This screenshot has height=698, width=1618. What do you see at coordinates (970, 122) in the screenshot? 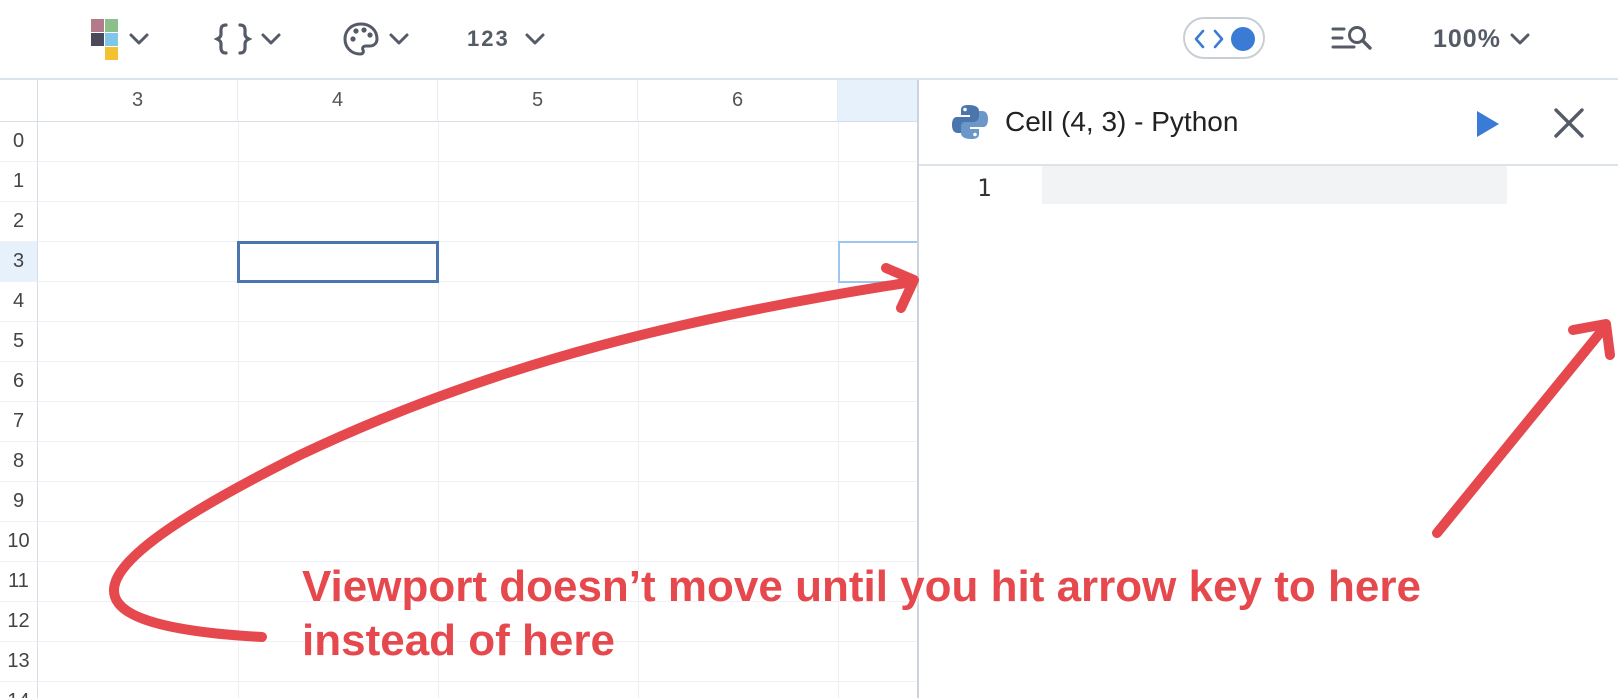
I see `python-icon` at bounding box center [970, 122].